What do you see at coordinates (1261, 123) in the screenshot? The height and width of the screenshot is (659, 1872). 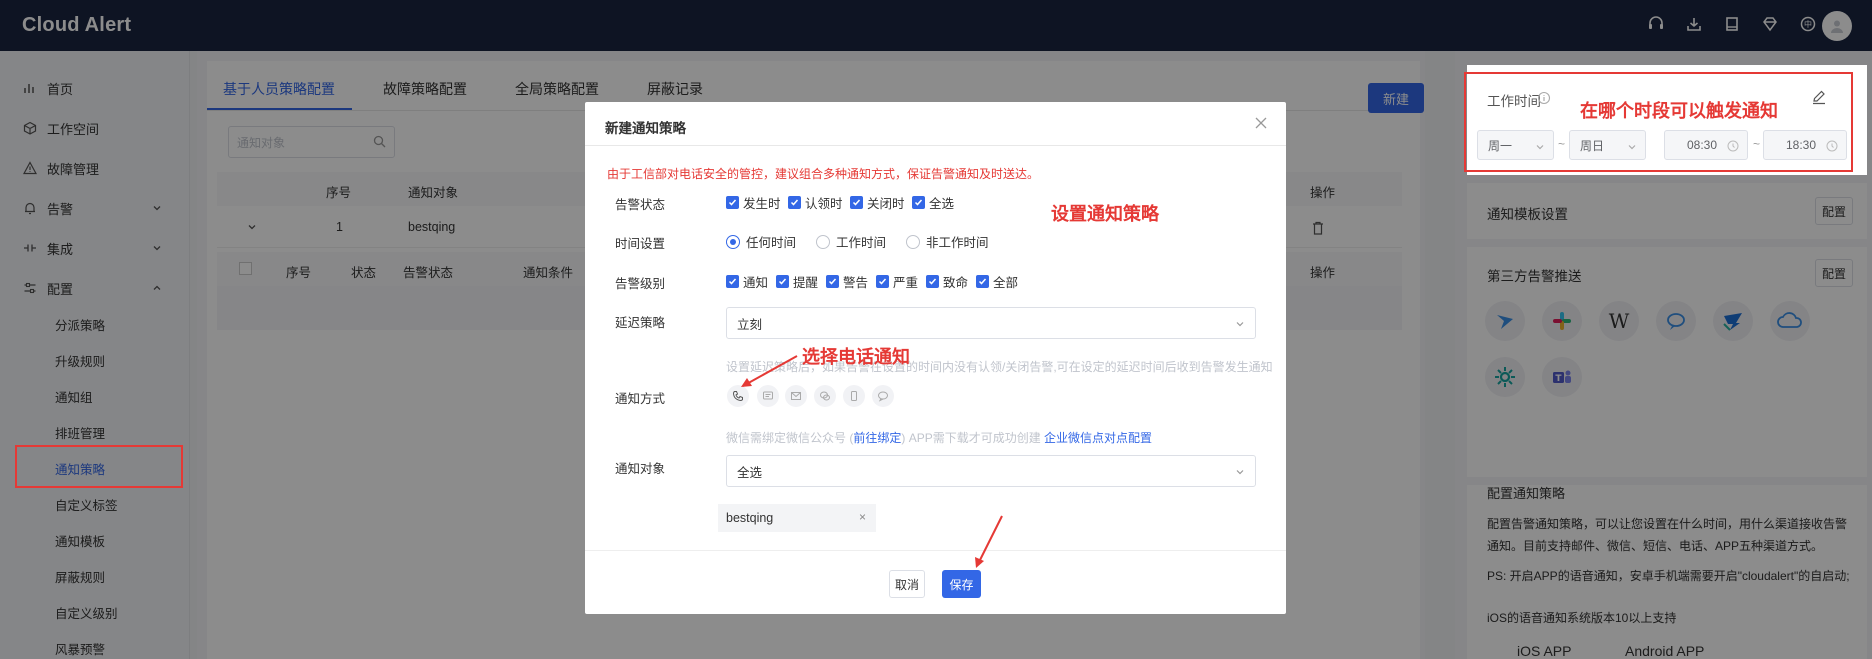 I see `close-icon` at bounding box center [1261, 123].